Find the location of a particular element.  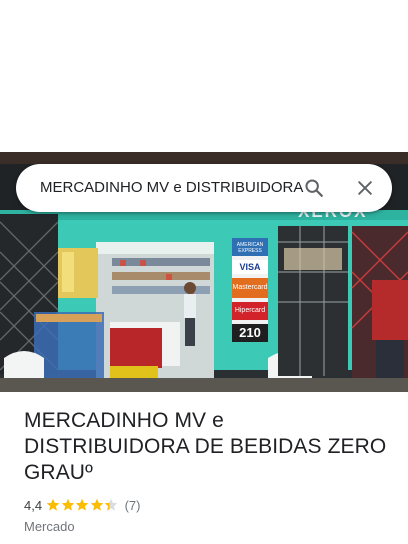

sign-mastercard: Mastercard is located at coordinates (250, 287).